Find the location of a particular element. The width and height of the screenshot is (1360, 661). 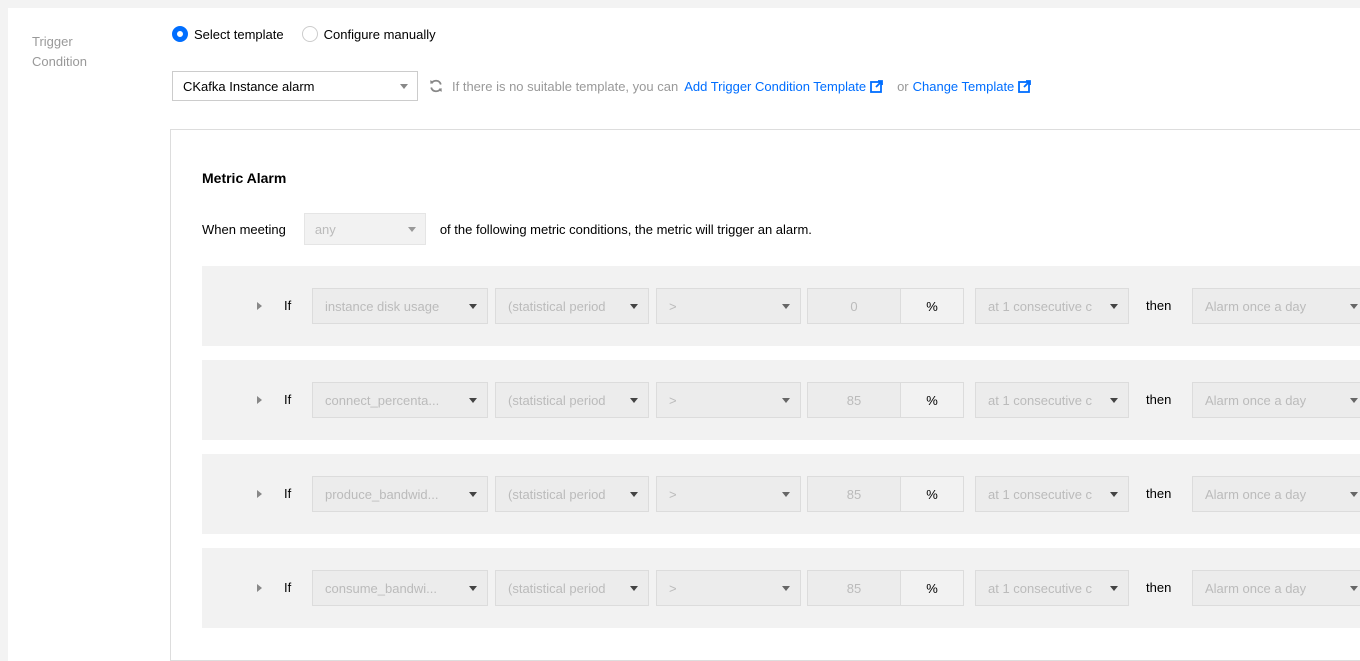

trigger-condition-label: Trigger Condition is located at coordinates (59, 51).